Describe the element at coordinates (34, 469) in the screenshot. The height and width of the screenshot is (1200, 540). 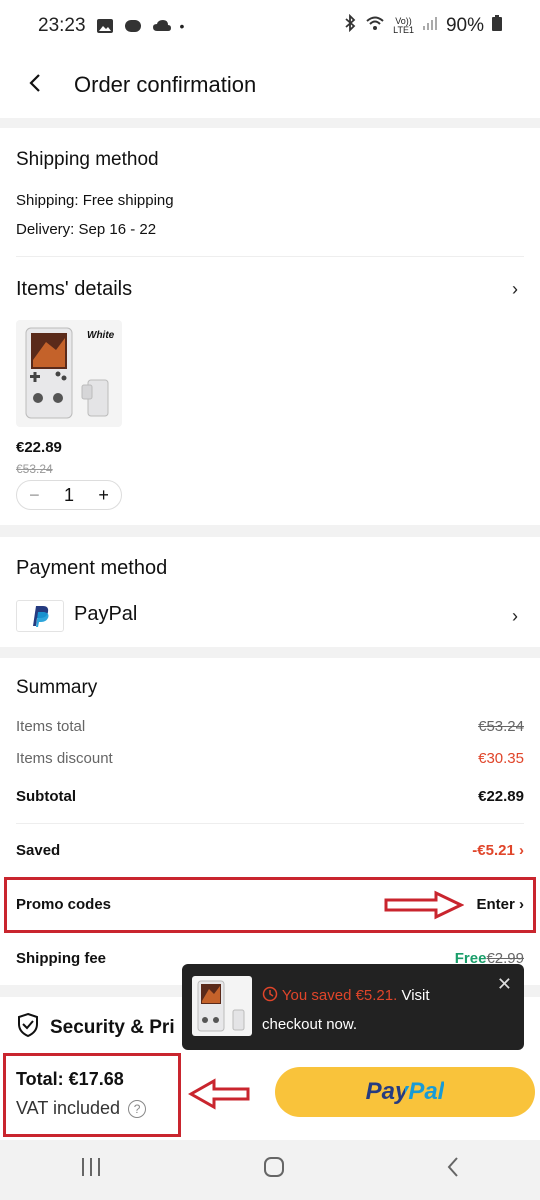
I see `product-old-price: €53.24` at that location.